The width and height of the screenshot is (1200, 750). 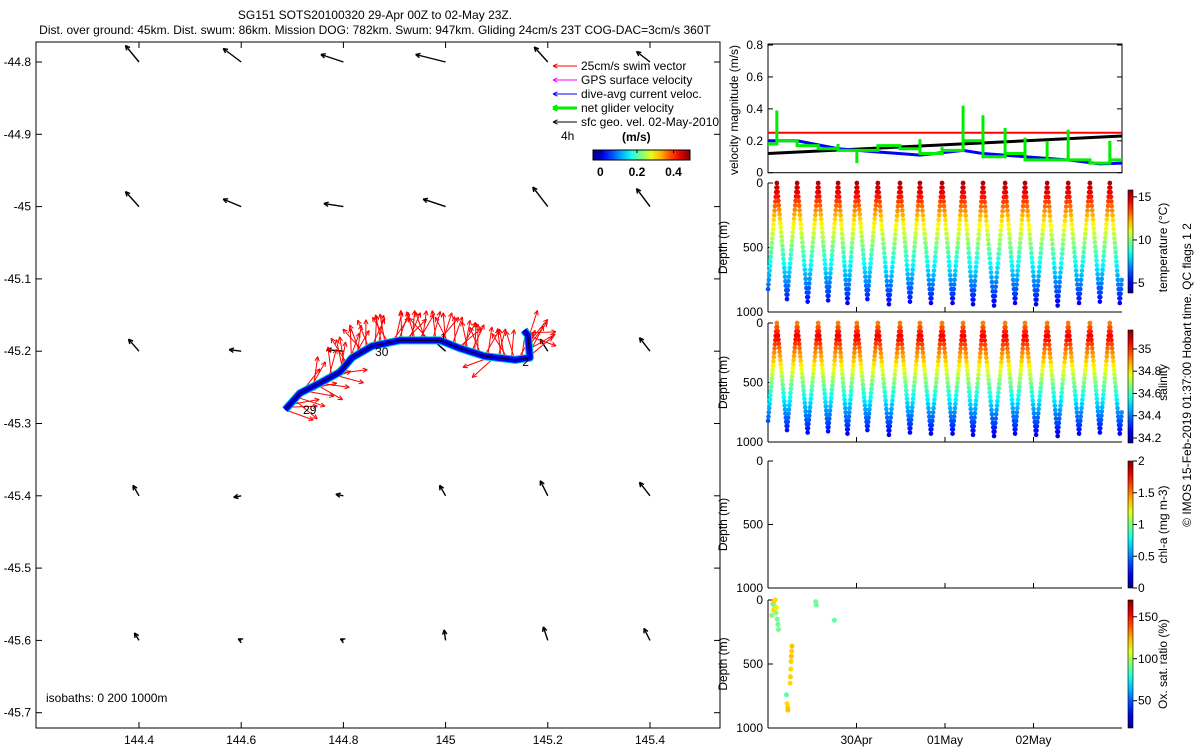 What do you see at coordinates (934, 109) in the screenshot?
I see `velocity-panel: 00.20.40.60.8` at bounding box center [934, 109].